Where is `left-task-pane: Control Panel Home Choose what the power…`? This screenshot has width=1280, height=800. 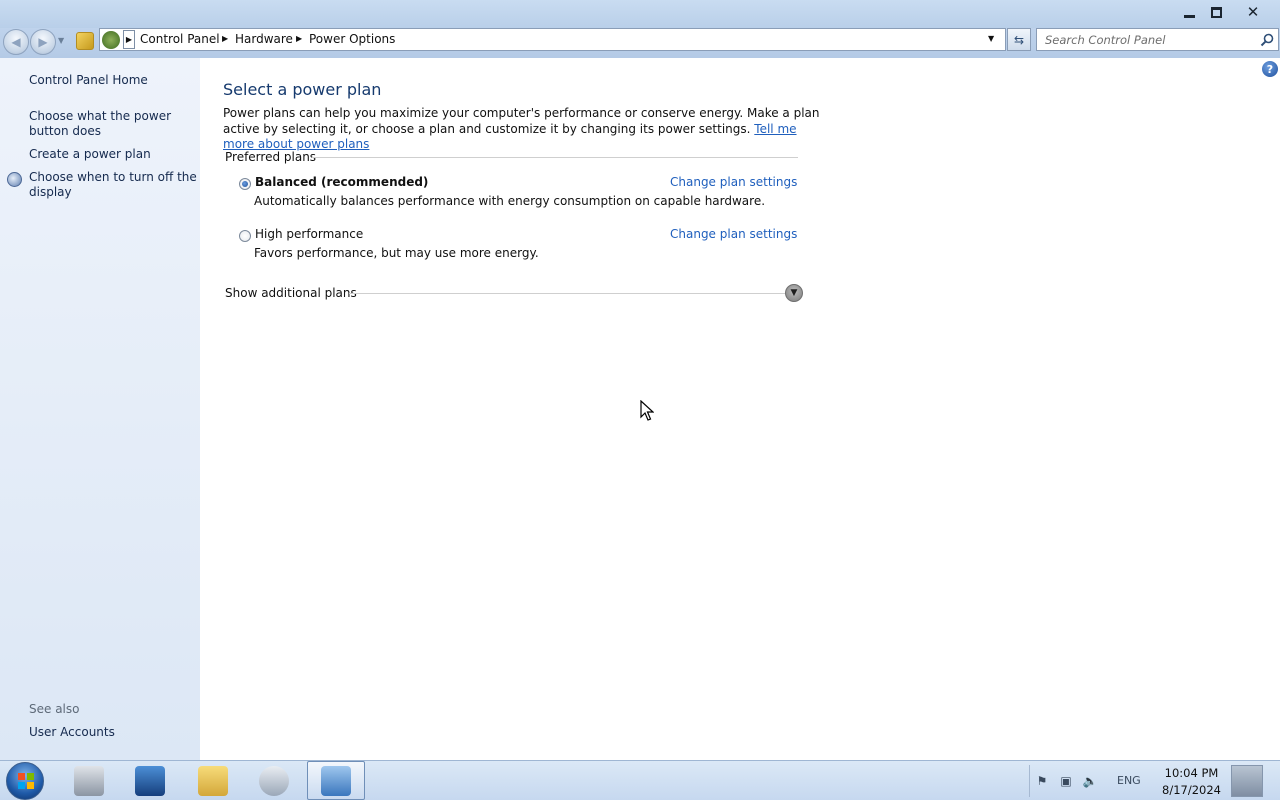
left-task-pane: Control Panel Home Choose what the power… is located at coordinates (100, 409).